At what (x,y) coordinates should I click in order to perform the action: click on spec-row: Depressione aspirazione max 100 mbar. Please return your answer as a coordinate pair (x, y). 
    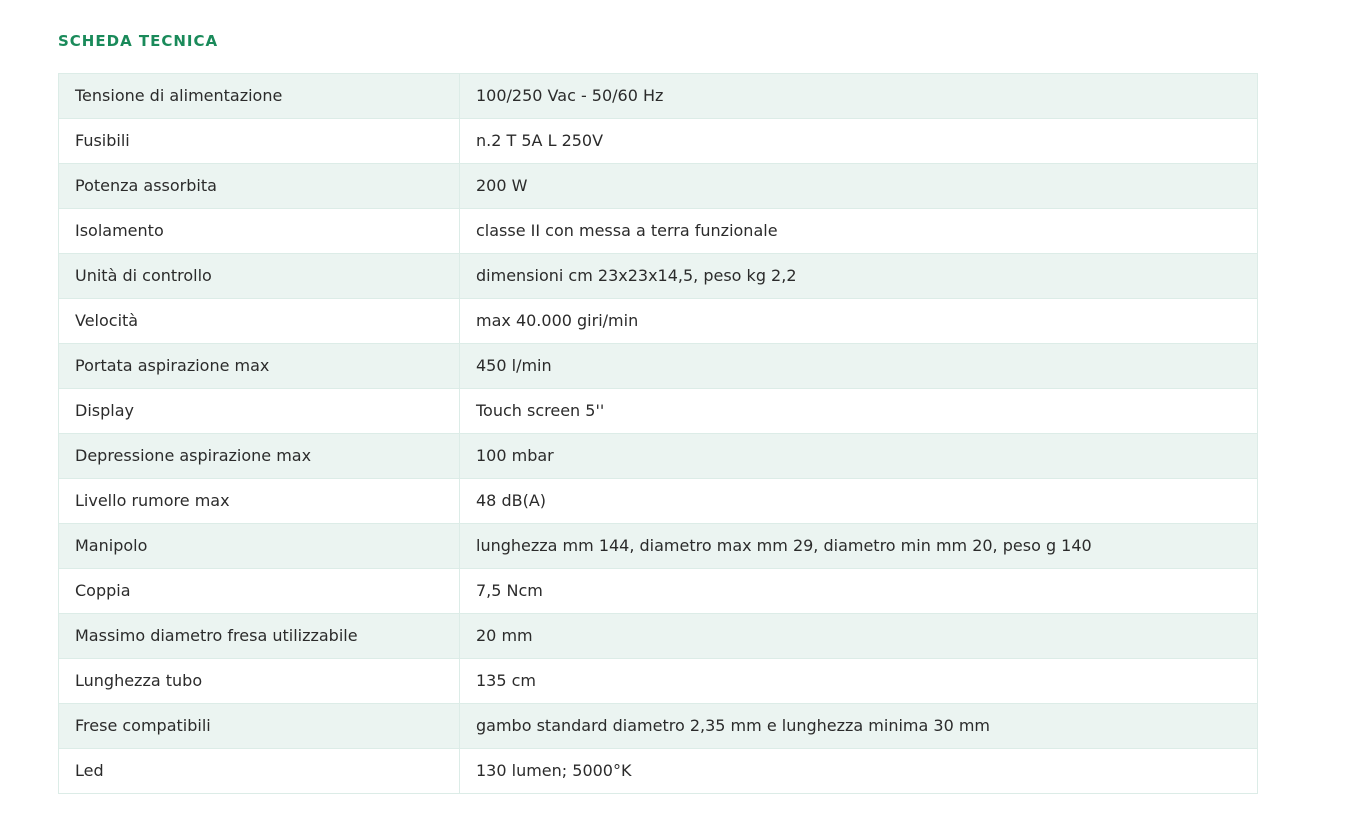
    Looking at the image, I should click on (658, 456).